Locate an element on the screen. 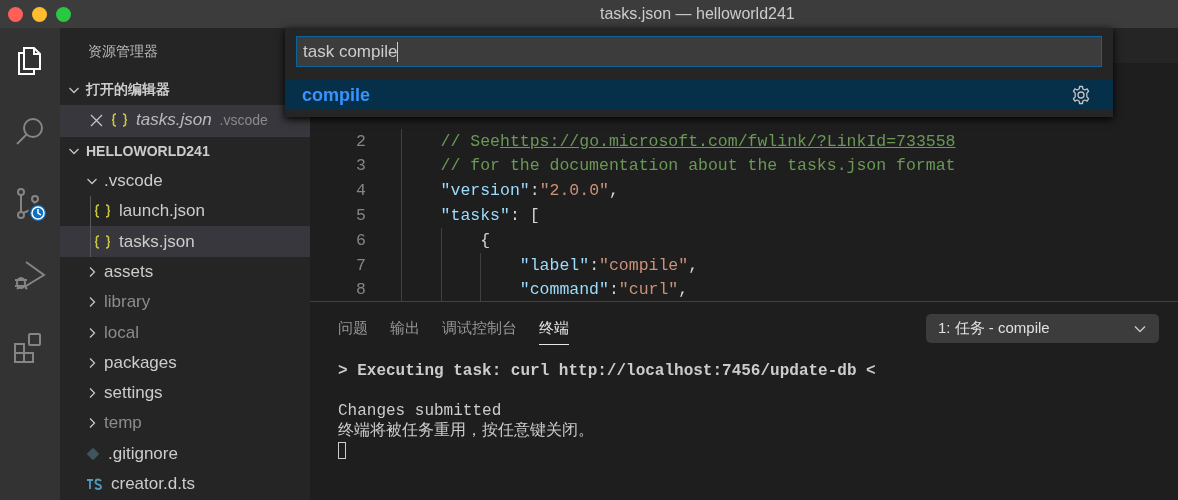 This screenshot has height=500, width=1178. file-name: packages is located at coordinates (140, 362).